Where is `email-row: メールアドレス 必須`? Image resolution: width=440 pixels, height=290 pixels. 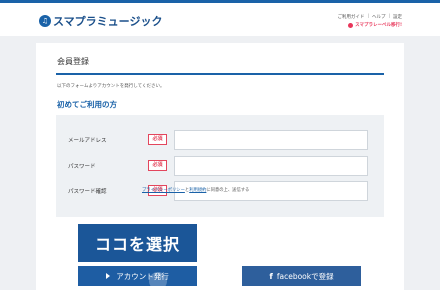 email-row: メールアドレス 必須 is located at coordinates (220, 140).